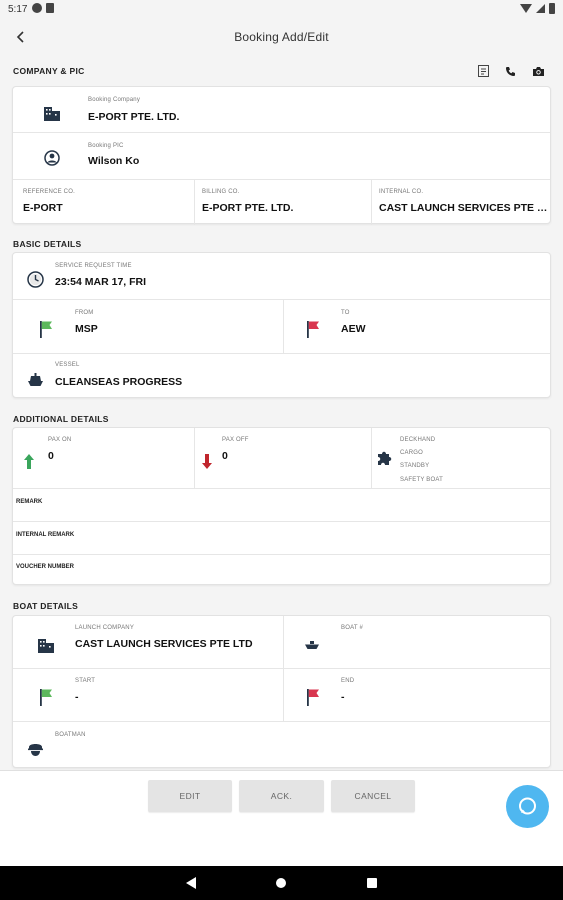 This screenshot has width=563, height=900. What do you see at coordinates (18, 9) in the screenshot?
I see `status-time: 5:17` at bounding box center [18, 9].